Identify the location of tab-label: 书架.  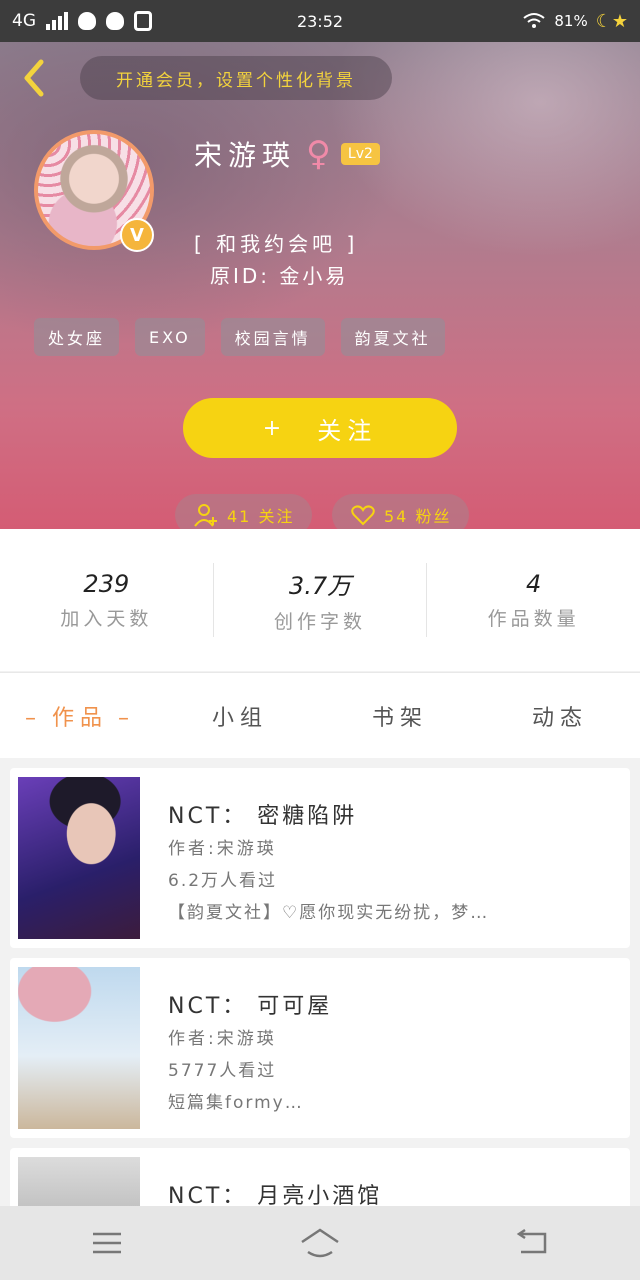
(399, 718).